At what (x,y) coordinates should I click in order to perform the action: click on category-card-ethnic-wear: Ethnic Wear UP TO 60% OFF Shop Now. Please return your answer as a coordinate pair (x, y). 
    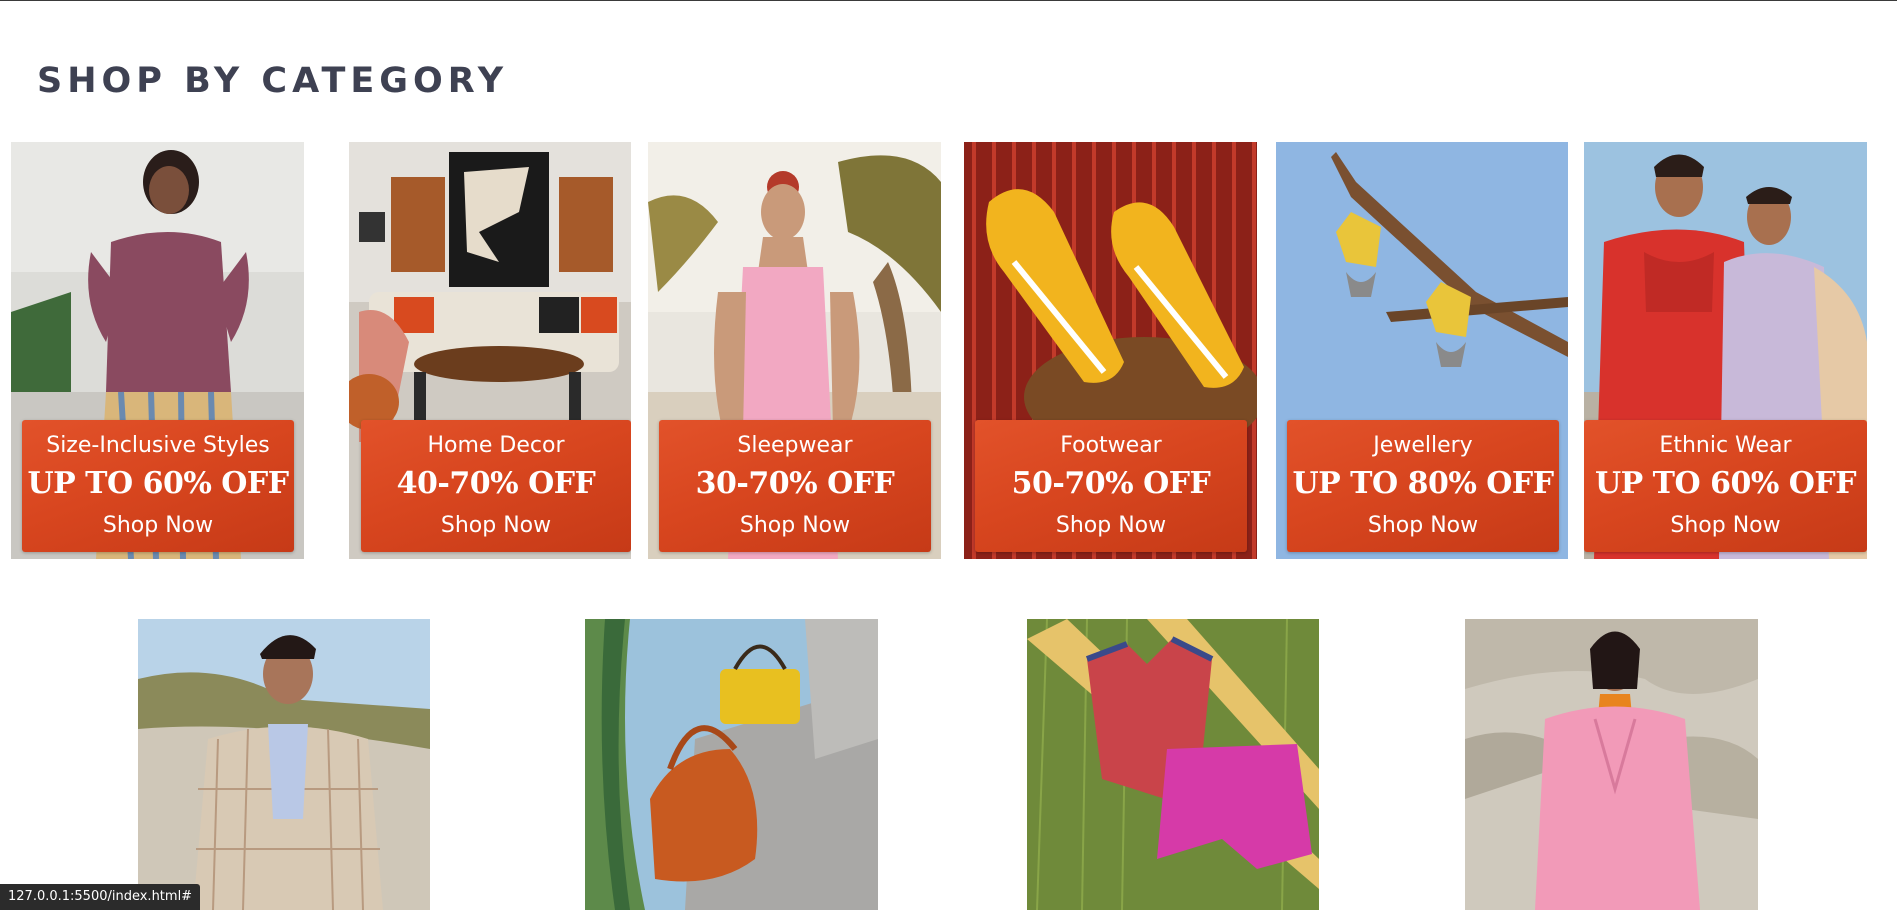
    Looking at the image, I should click on (1725, 350).